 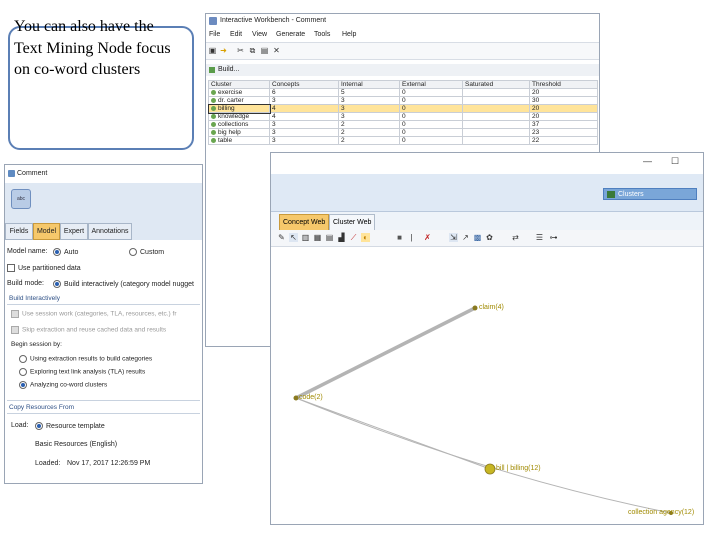 What do you see at coordinates (402, 108) in the screenshot?
I see `table-row: billing 4 3 0 20` at bounding box center [402, 108].